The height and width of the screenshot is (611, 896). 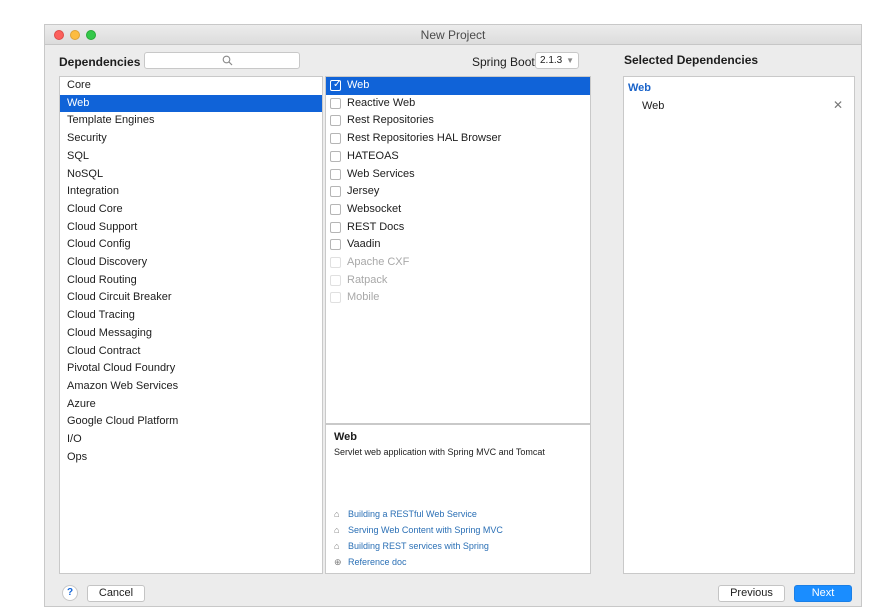 I want to click on guide-link-restful-web-service: ⌂ Building a RESTful Web Service, so click(x=405, y=514).